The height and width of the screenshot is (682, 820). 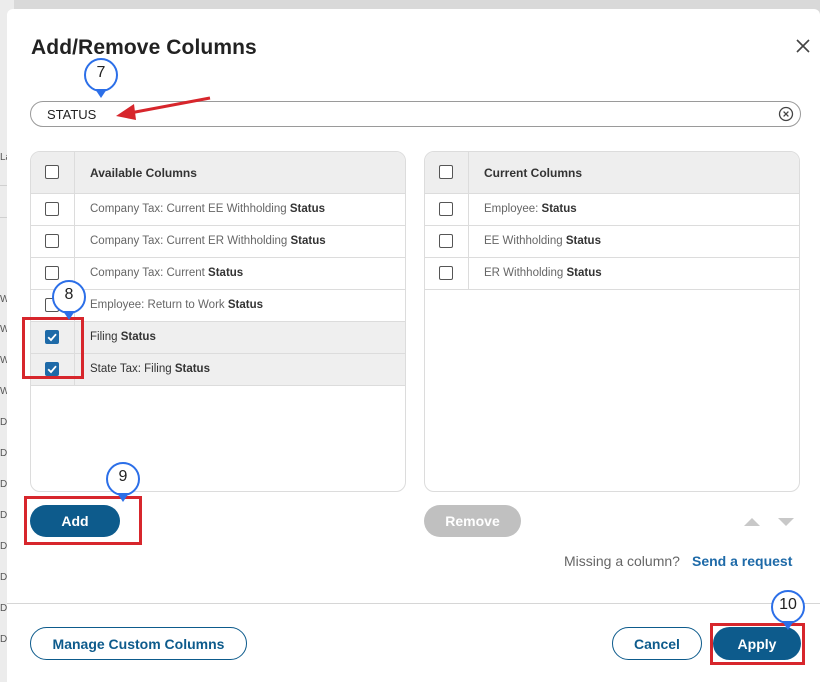 I want to click on annotation-step-10: 10, so click(x=788, y=610).